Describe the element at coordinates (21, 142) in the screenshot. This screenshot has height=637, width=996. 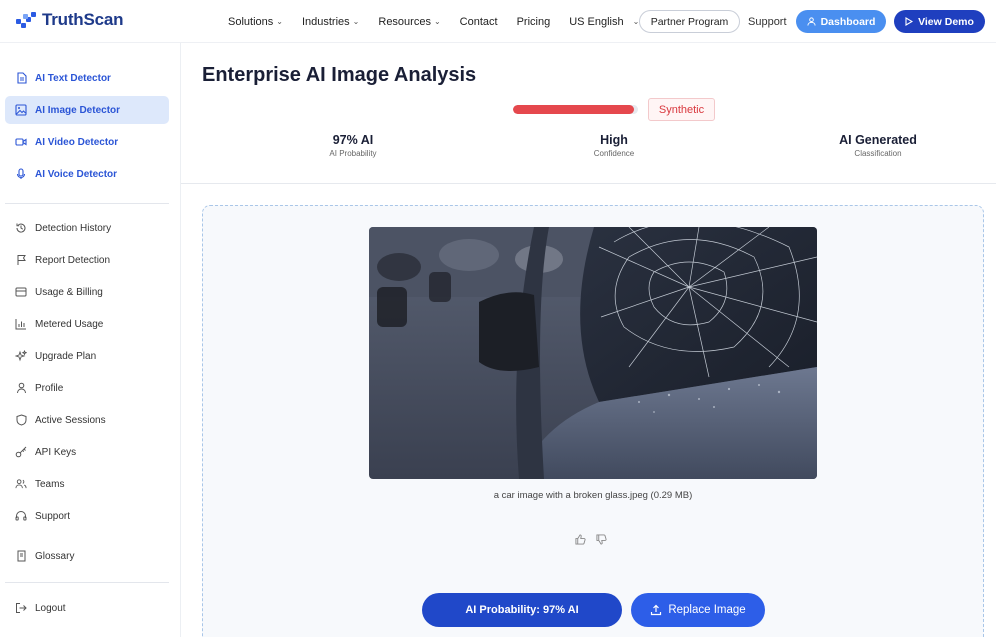
I see `video-icon` at that location.